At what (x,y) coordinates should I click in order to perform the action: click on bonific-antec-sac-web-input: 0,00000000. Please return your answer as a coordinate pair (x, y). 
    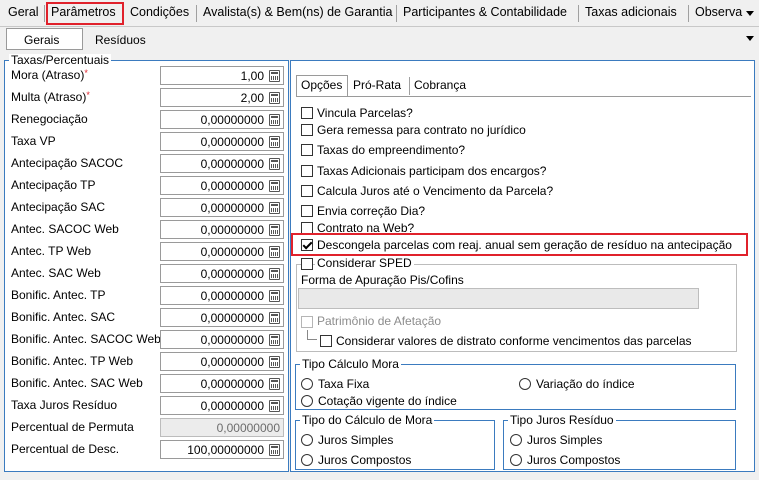
    Looking at the image, I should click on (222, 383).